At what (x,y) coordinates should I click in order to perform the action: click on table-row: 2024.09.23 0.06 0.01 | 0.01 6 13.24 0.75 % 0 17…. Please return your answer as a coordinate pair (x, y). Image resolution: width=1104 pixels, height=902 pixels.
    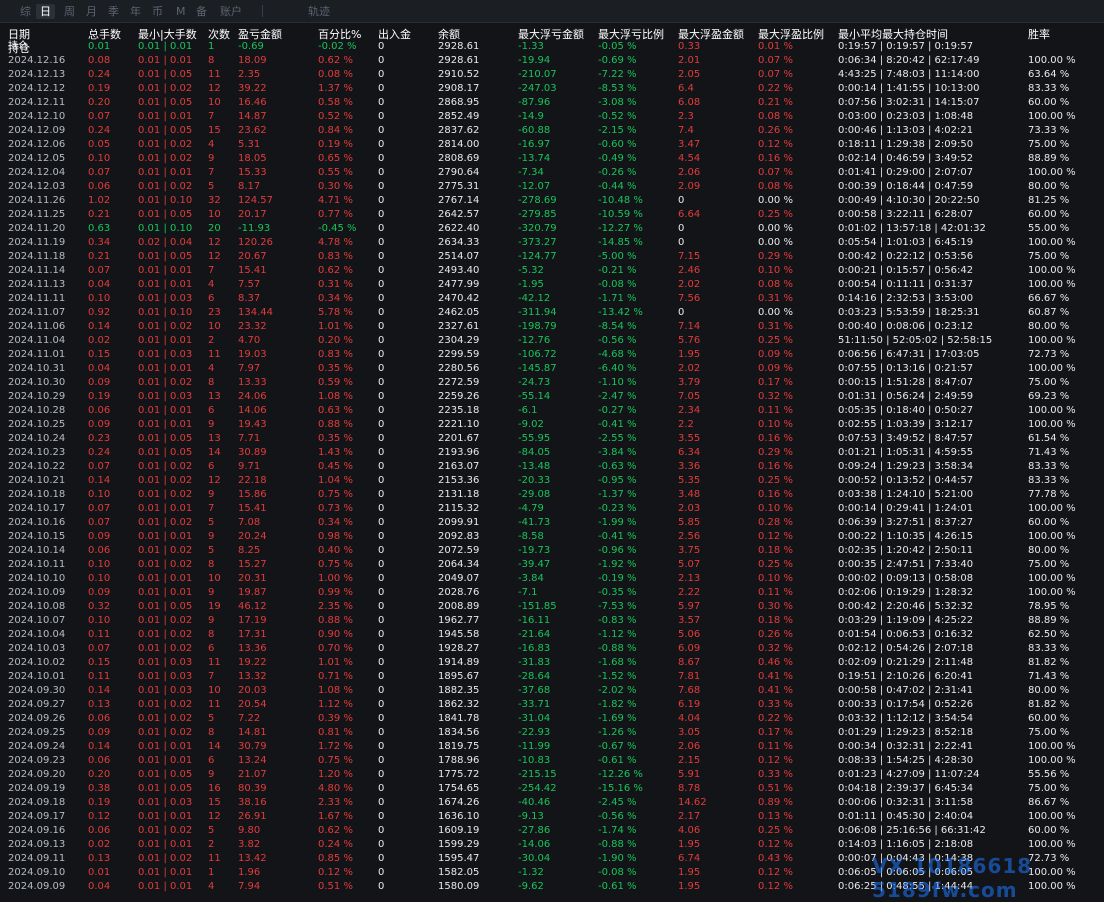
    Looking at the image, I should click on (552, 761).